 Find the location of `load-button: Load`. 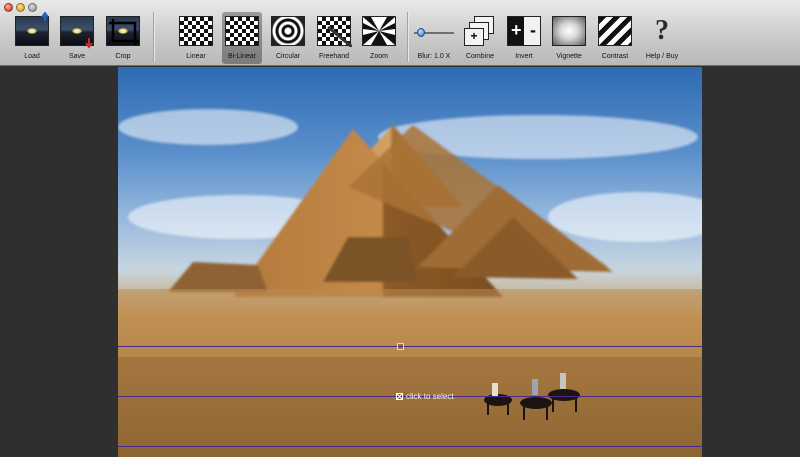

load-button: Load is located at coordinates (32, 38).